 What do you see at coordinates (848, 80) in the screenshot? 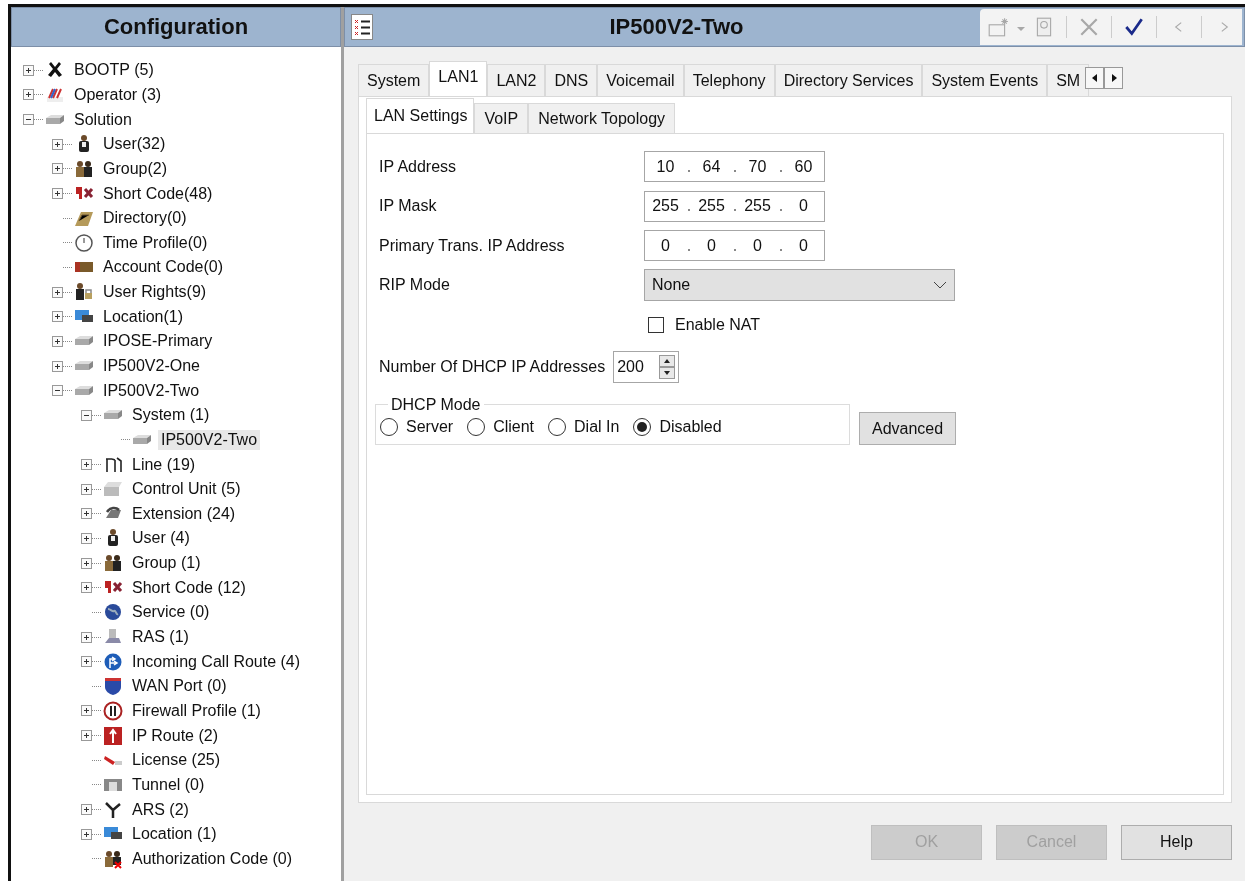
I see `tab: Directory Services` at bounding box center [848, 80].